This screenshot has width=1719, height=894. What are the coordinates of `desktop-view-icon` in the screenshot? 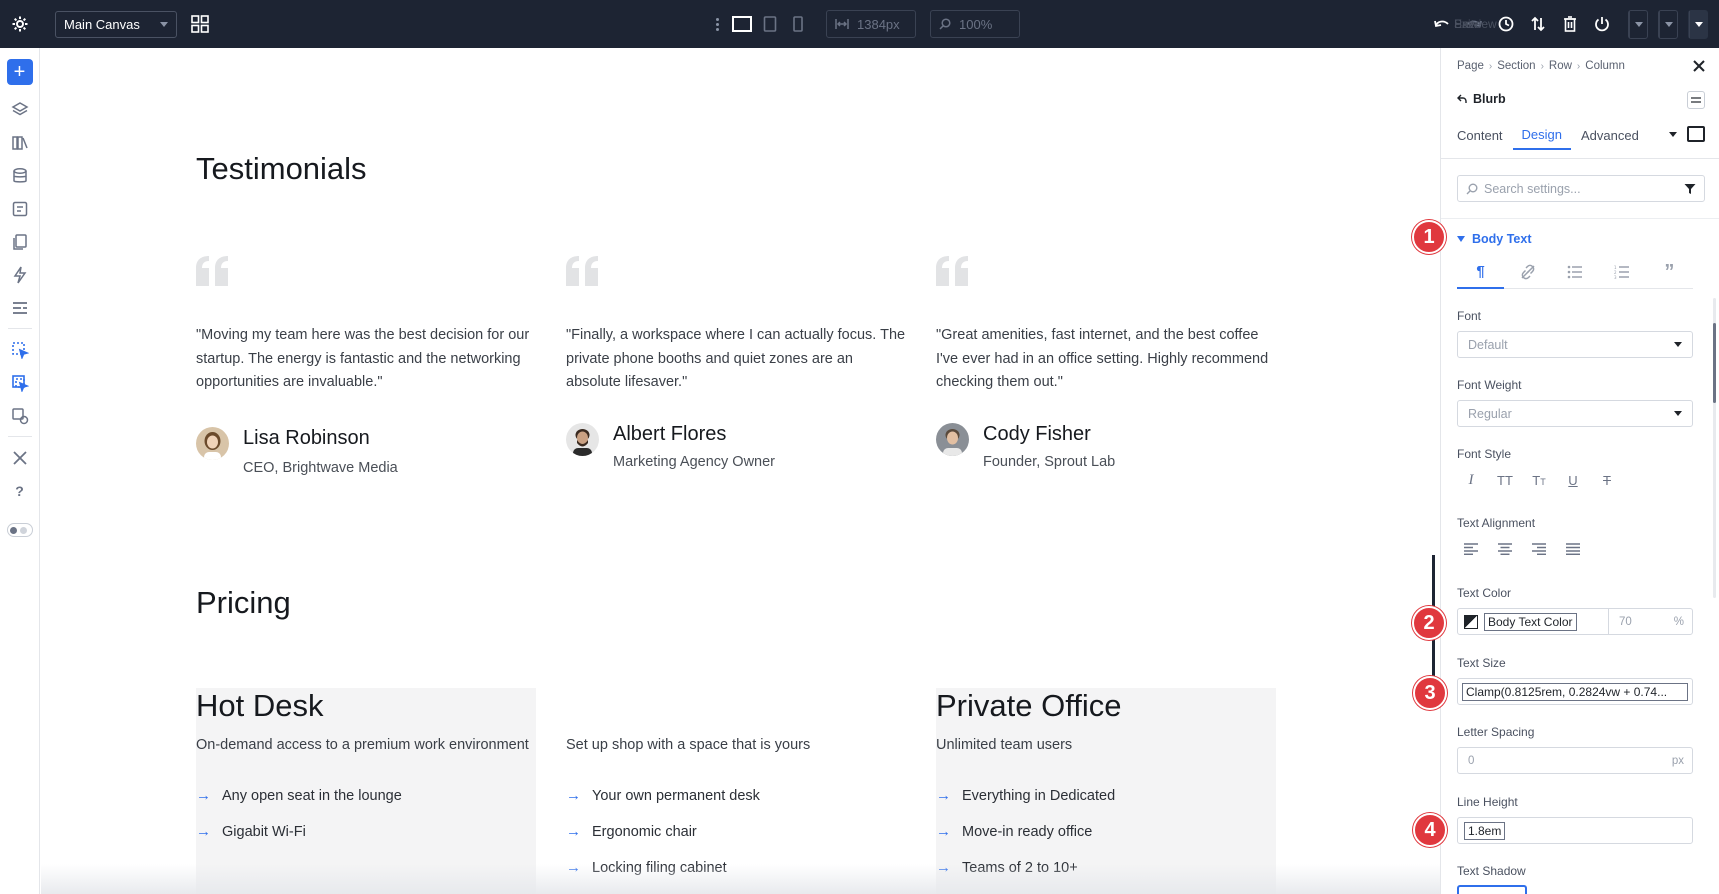 It's located at (742, 24).